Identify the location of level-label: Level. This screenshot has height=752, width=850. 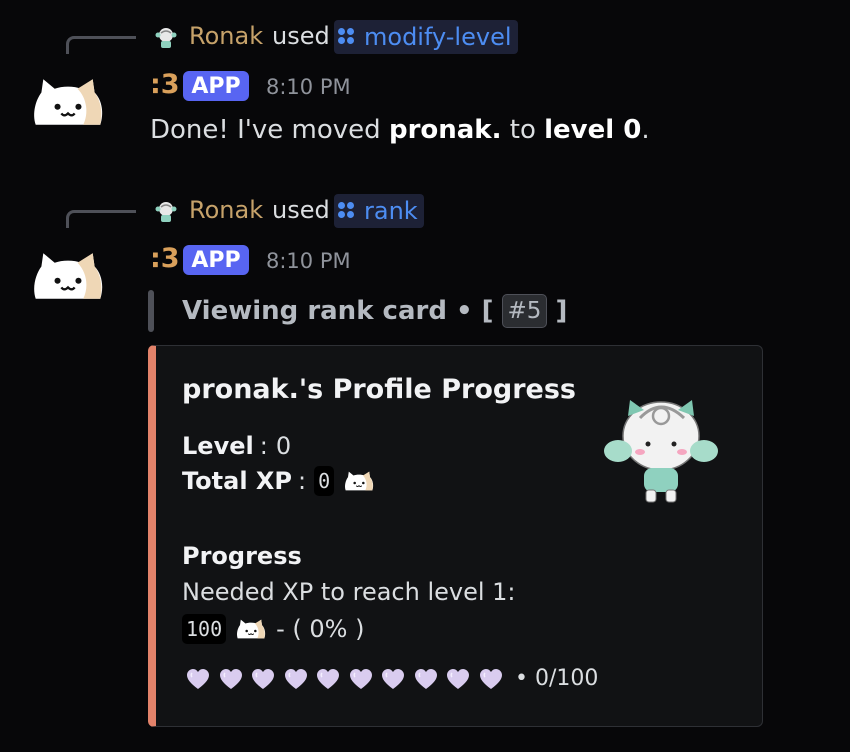
(218, 446).